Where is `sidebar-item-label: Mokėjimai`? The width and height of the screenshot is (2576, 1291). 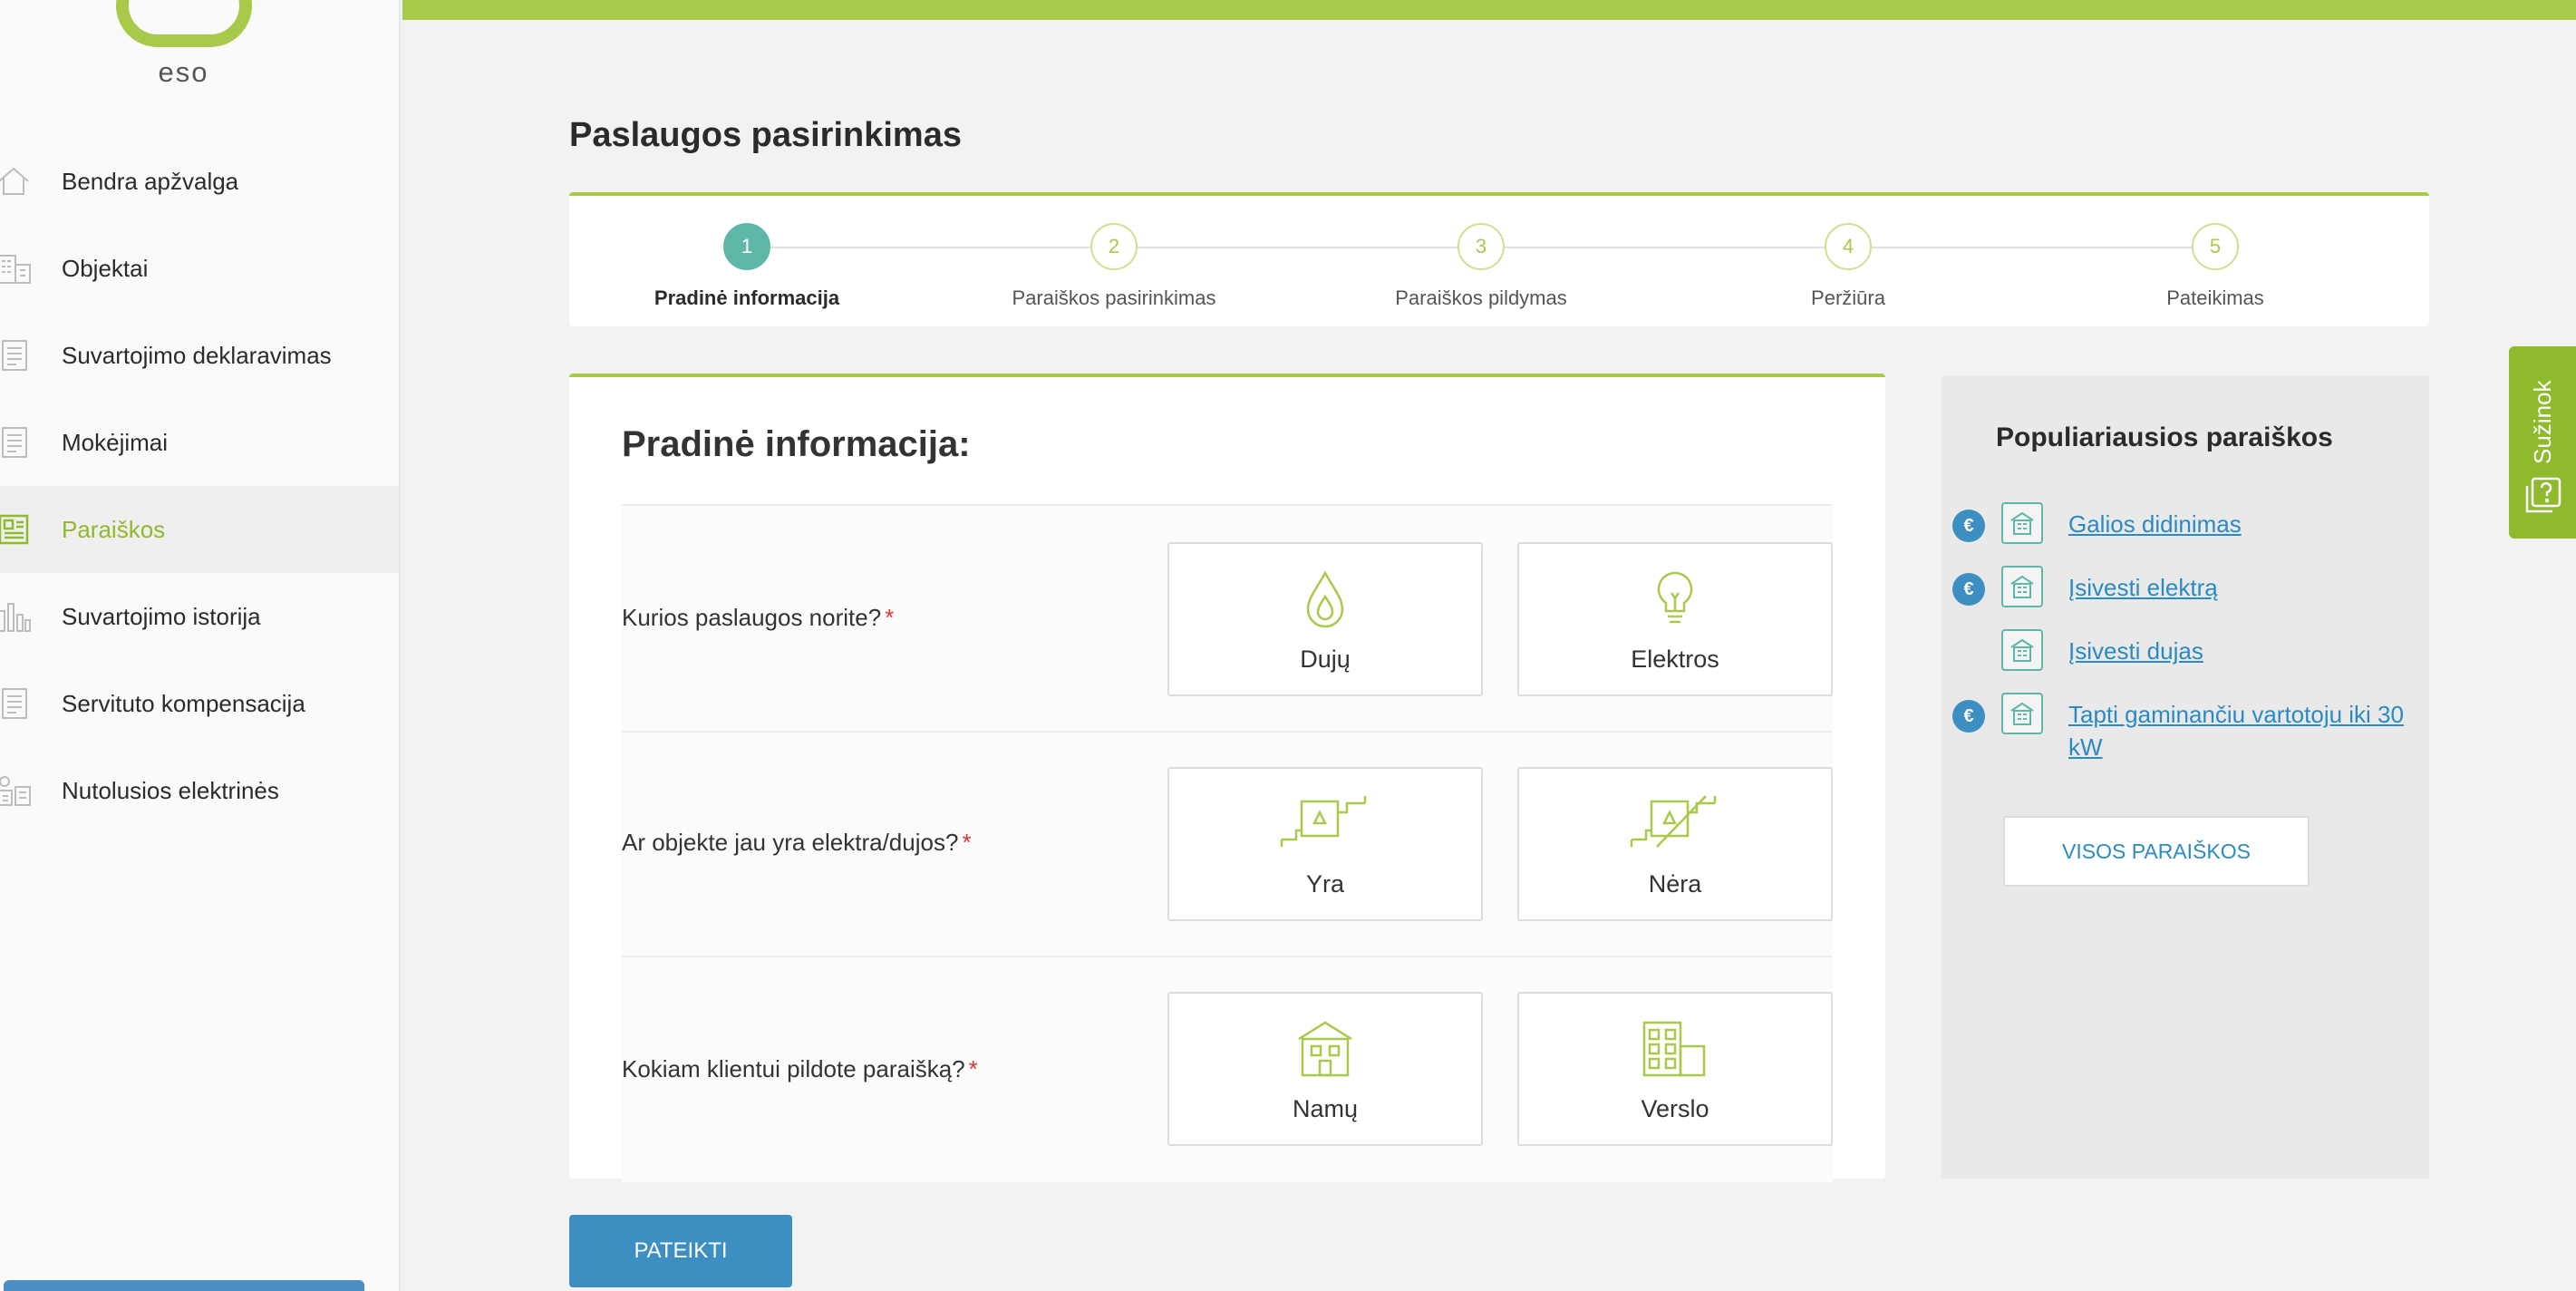 sidebar-item-label: Mokėjimai is located at coordinates (115, 442).